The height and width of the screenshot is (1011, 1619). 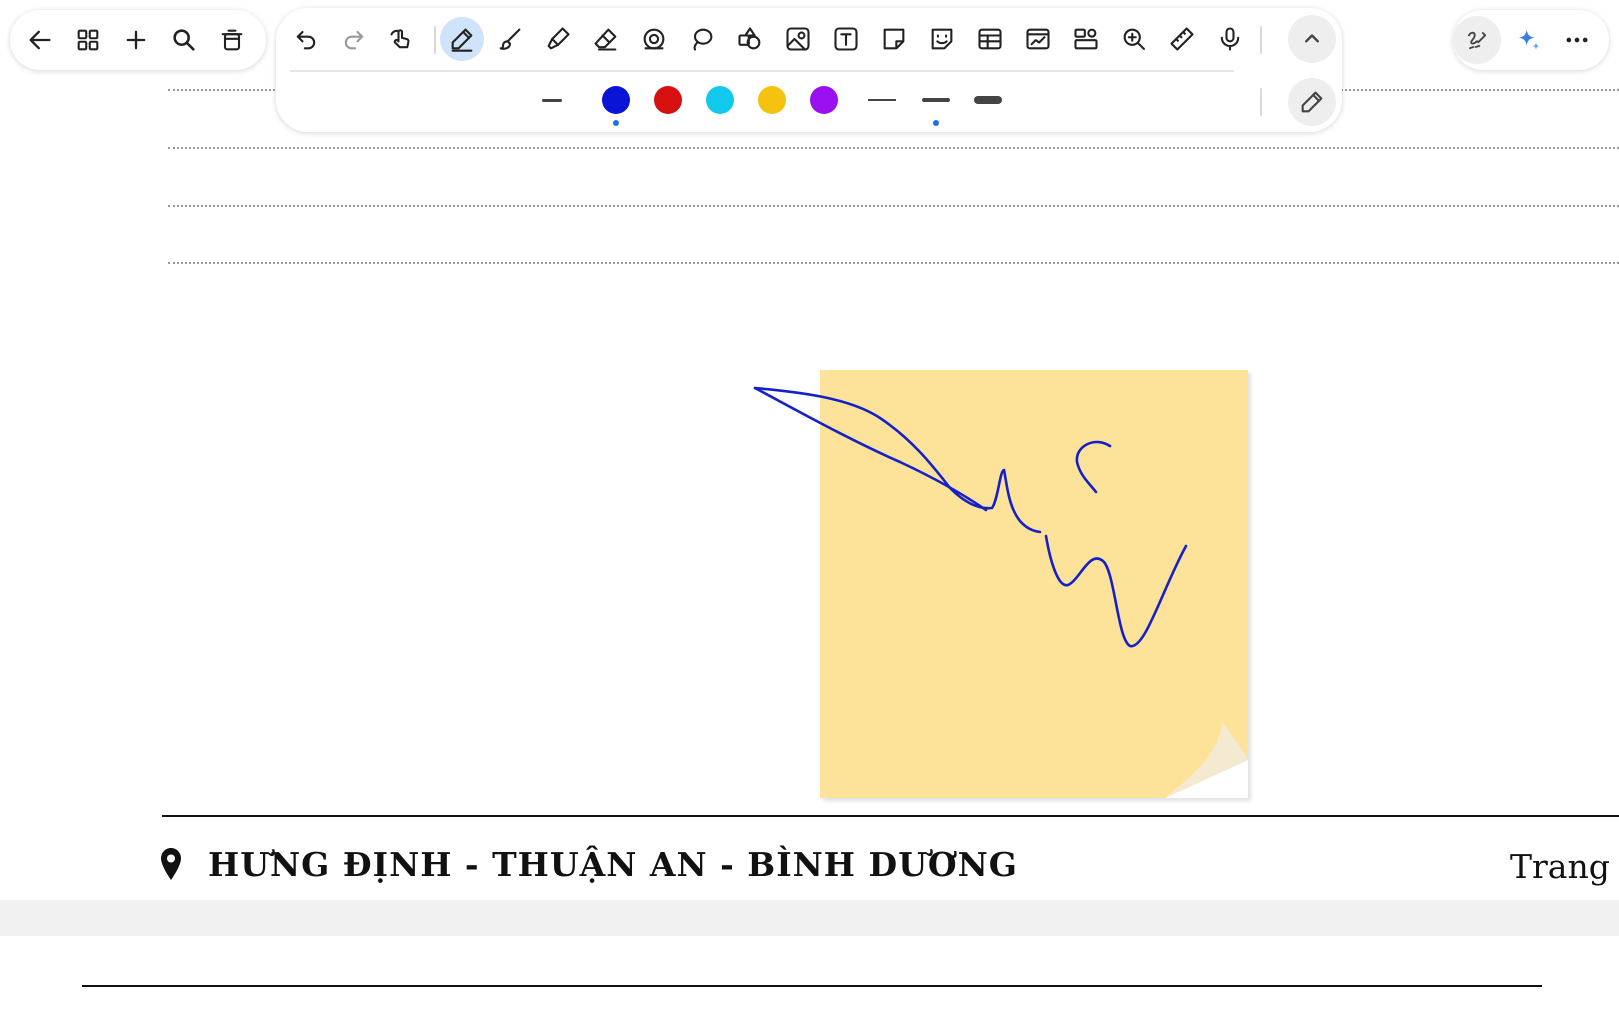 I want to click on next-page, so click(x=809, y=973).